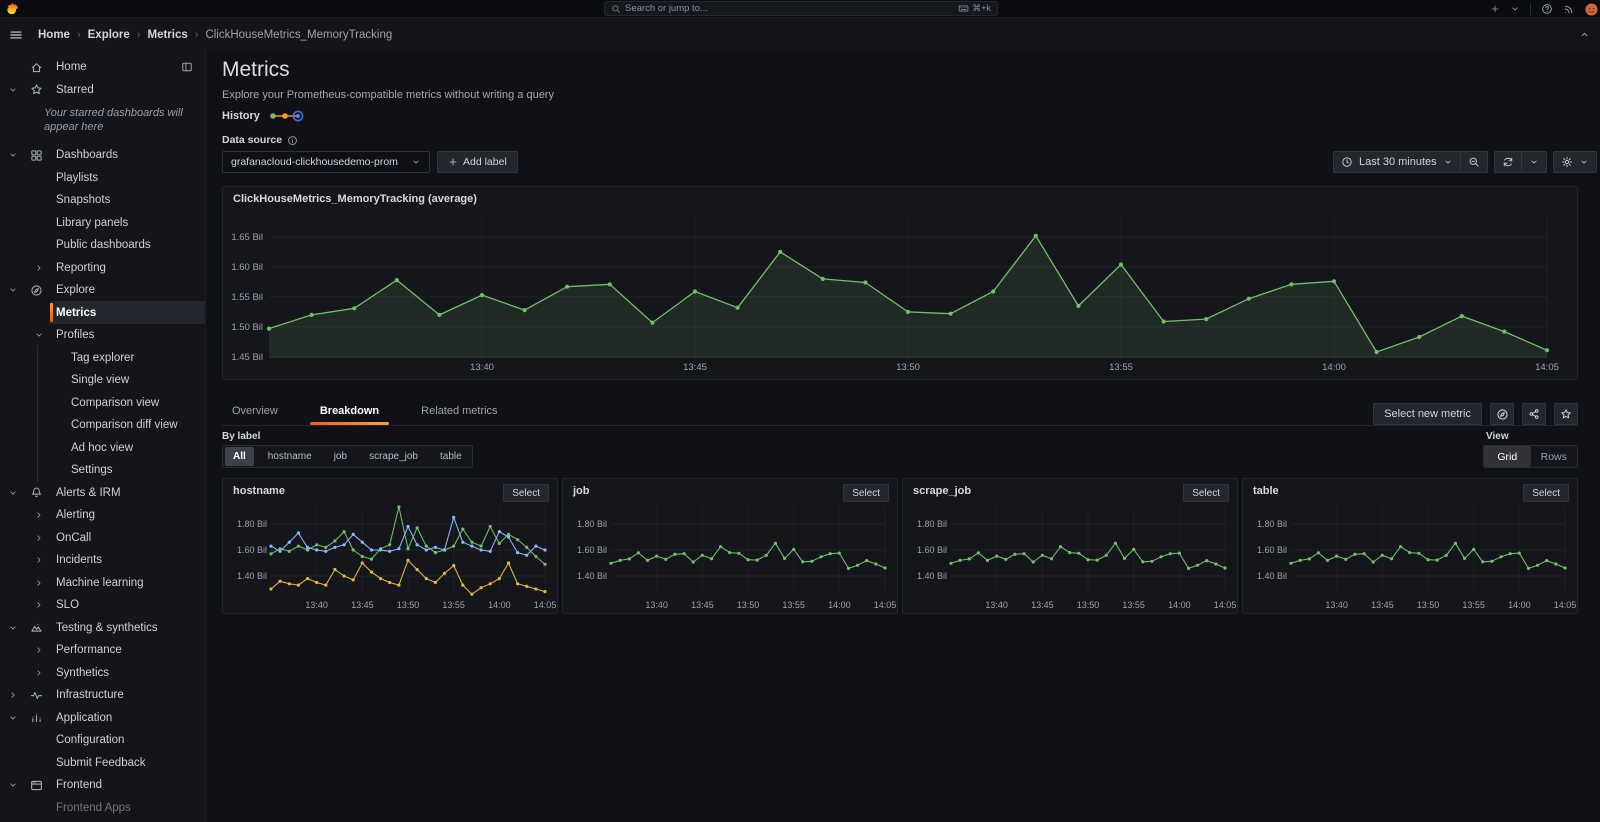 This screenshot has width=1600, height=822. What do you see at coordinates (1591, 9) in the screenshot?
I see `avatar` at bounding box center [1591, 9].